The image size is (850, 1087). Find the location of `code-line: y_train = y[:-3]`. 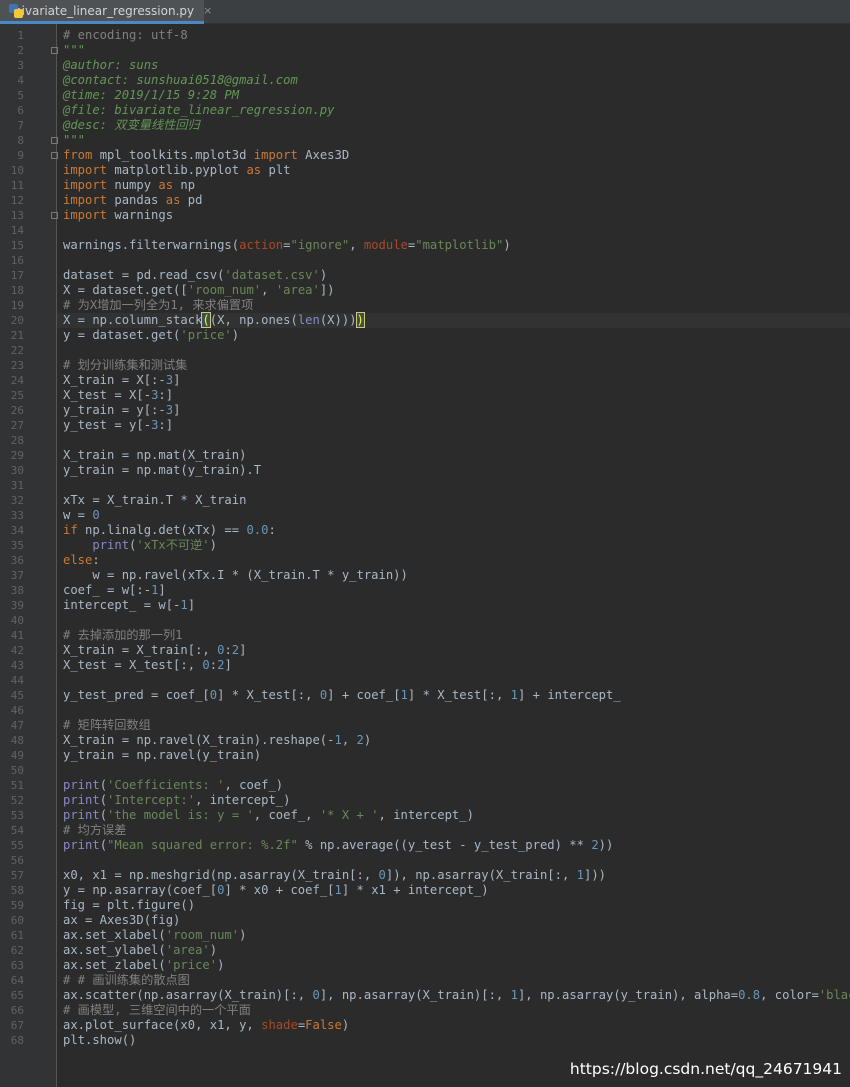

code-line: y_train = y[:-3] is located at coordinates (453, 410).